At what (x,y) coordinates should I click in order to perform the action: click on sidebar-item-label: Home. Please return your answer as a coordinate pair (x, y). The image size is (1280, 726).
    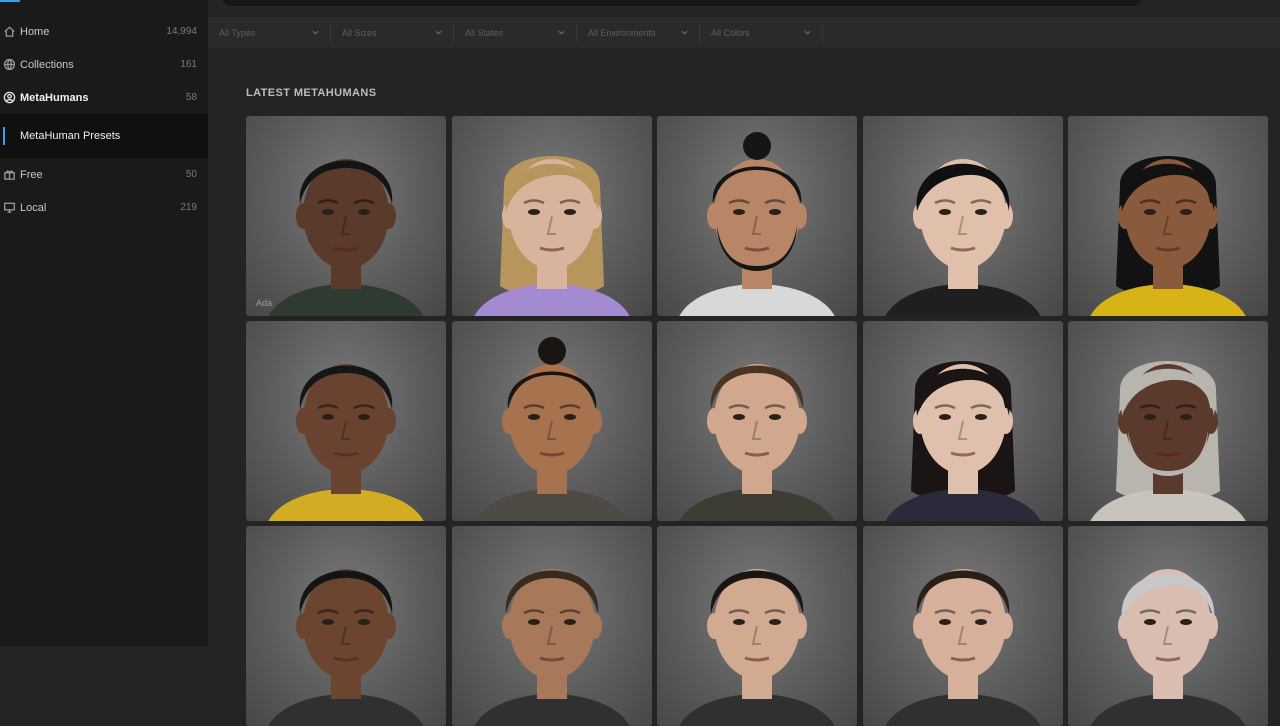
    Looking at the image, I should click on (35, 31).